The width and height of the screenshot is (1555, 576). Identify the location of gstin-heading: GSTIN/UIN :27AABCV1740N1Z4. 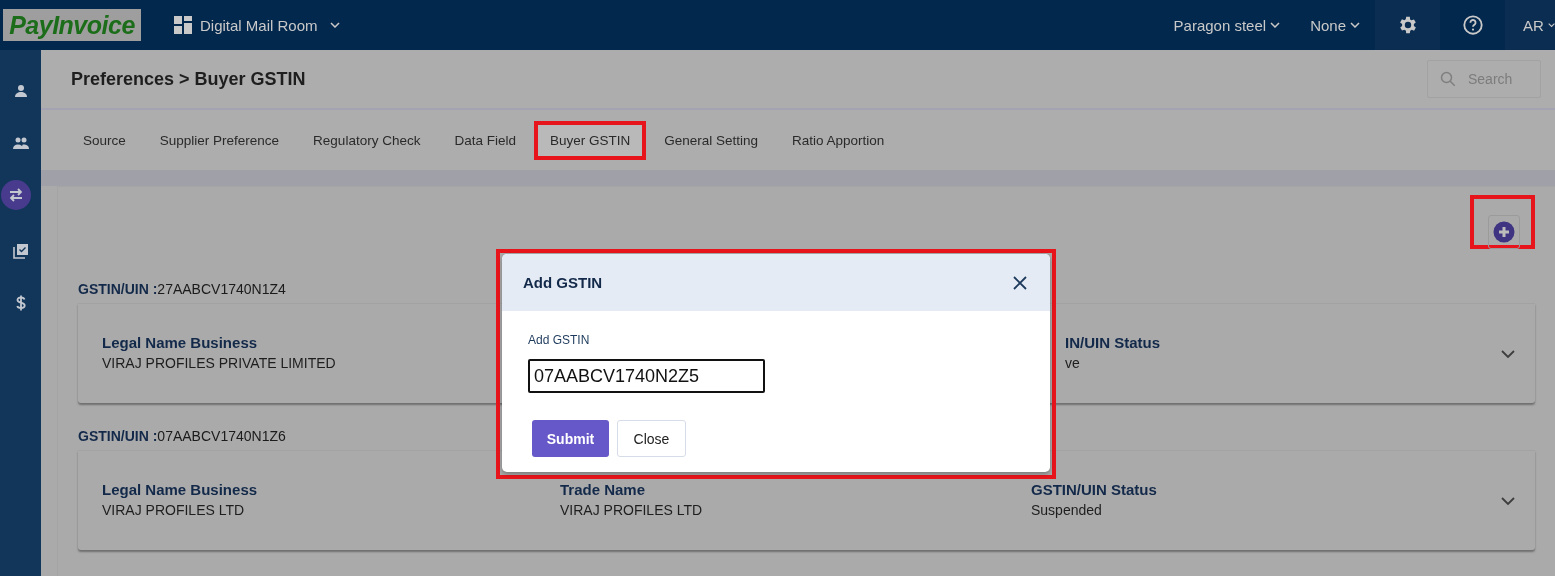
(182, 289).